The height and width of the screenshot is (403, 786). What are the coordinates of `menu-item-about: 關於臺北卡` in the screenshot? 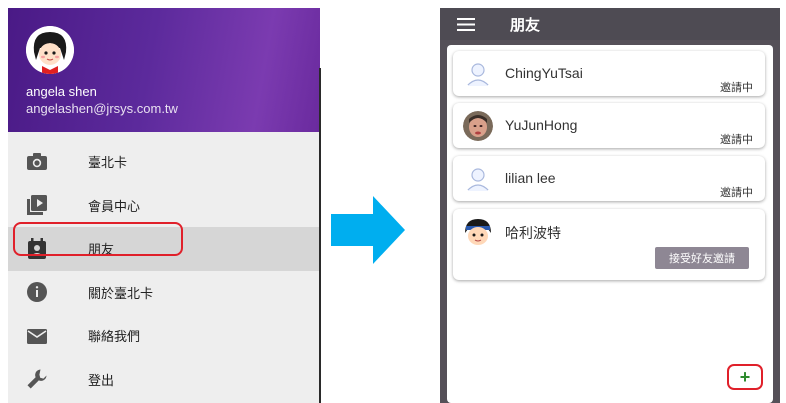 It's located at (164, 293).